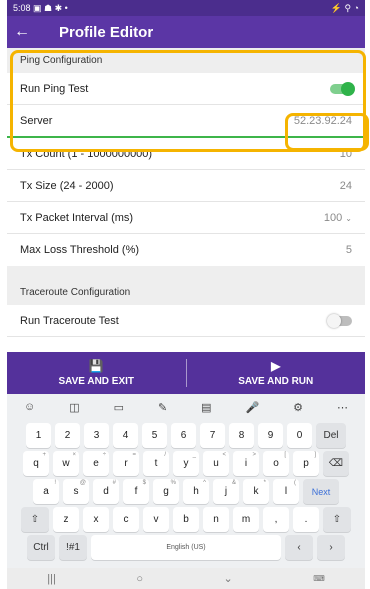  I want to click on tx-size-row: Tx Size (24 - 2000) 24, so click(186, 186).